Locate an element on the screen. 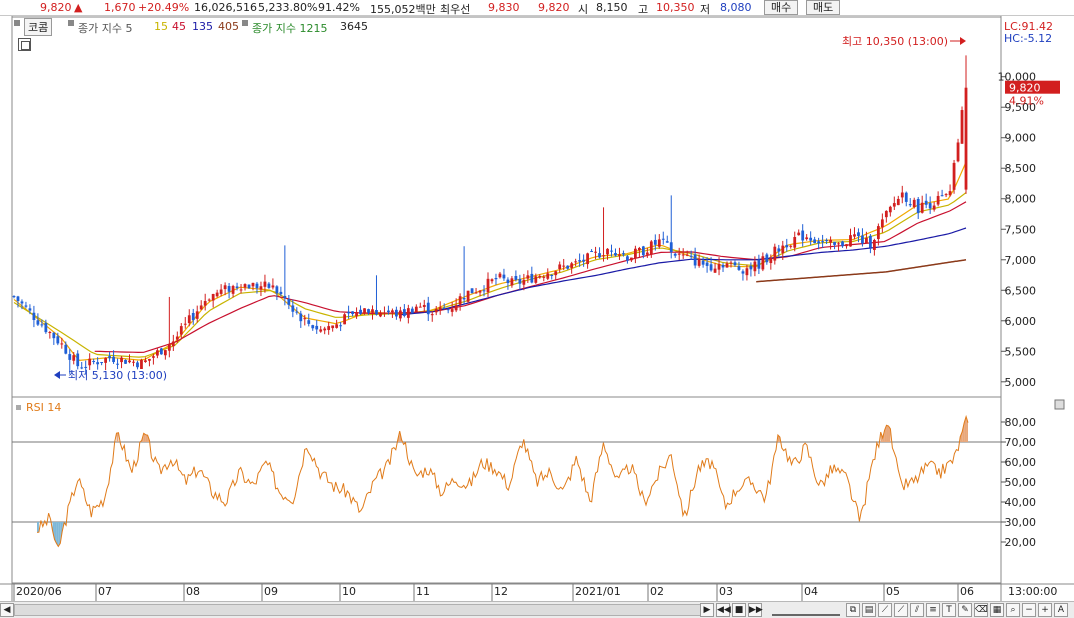  buy-button: 매수 is located at coordinates (781, 7).